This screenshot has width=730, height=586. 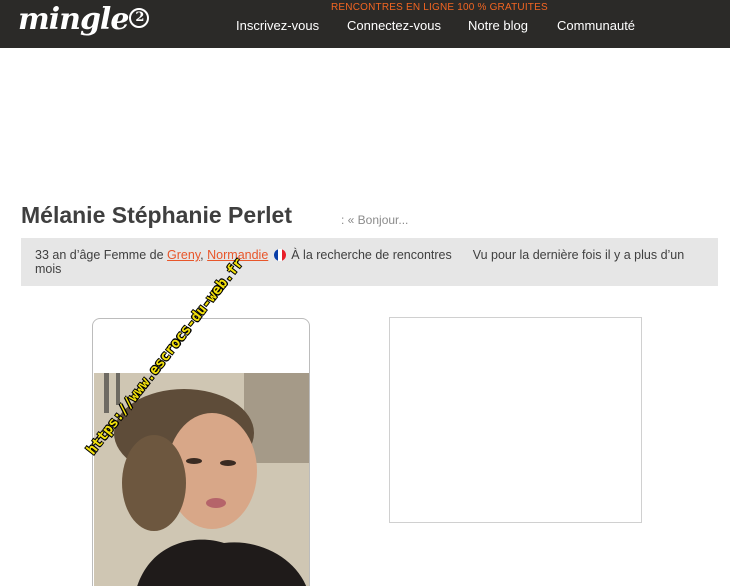 What do you see at coordinates (498, 25) in the screenshot?
I see `nav-blog-link: Notre blog` at bounding box center [498, 25].